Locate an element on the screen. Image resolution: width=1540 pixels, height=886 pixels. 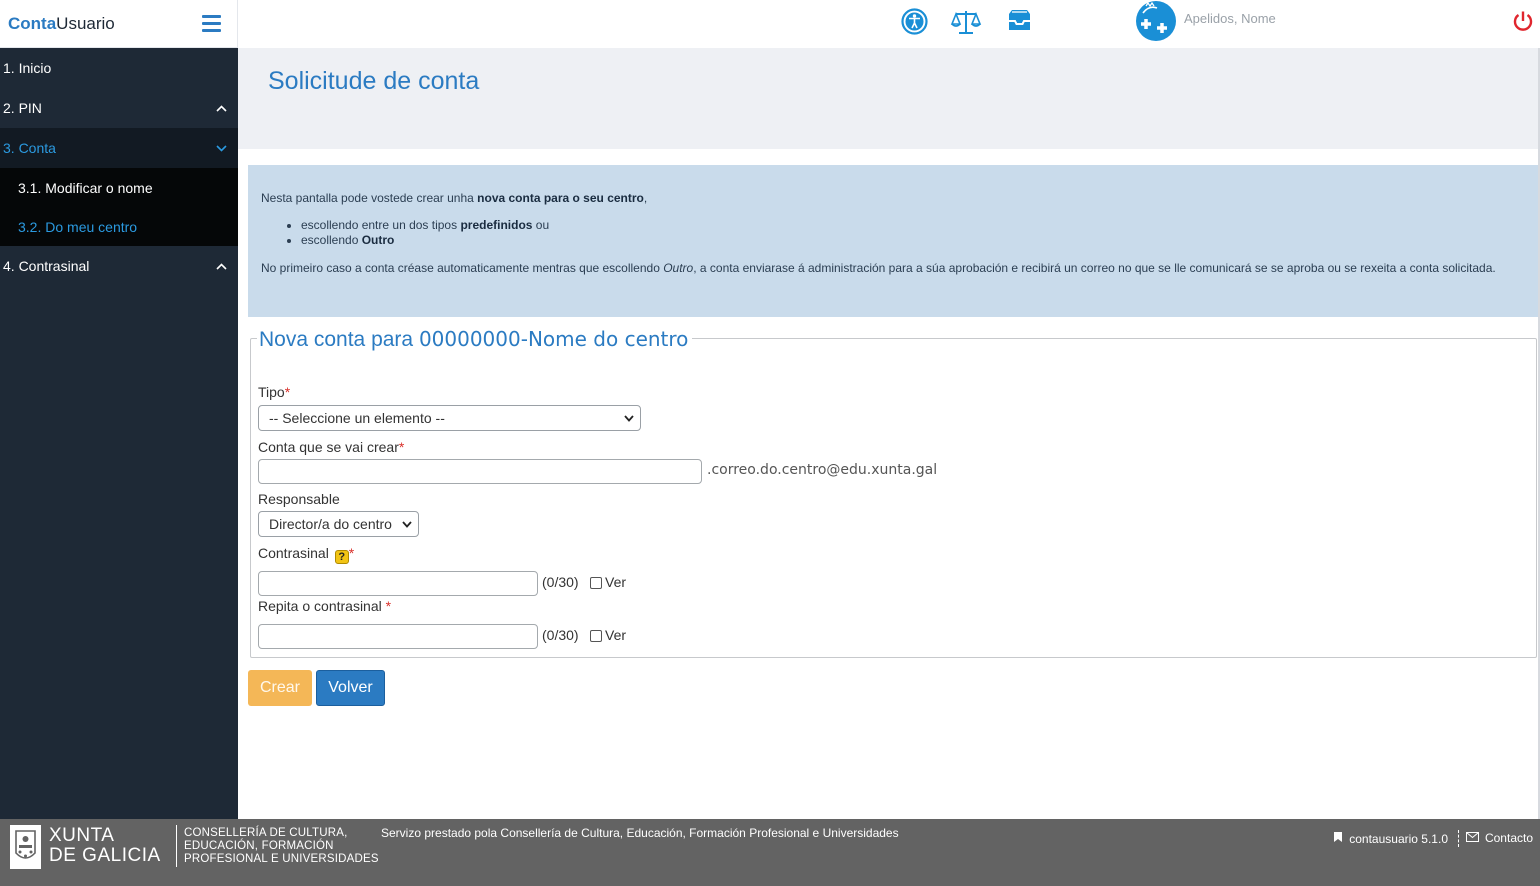
mail-icon is located at coordinates (1472, 838).